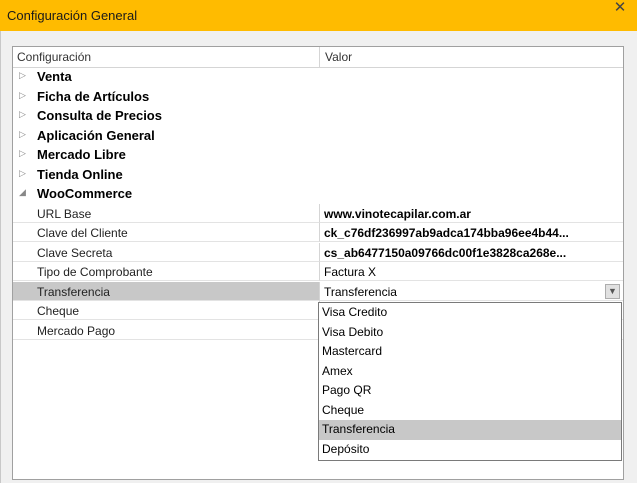 This screenshot has width=637, height=483. What do you see at coordinates (612, 291) in the screenshot?
I see `dropdown-arrow-icon: ▼` at bounding box center [612, 291].